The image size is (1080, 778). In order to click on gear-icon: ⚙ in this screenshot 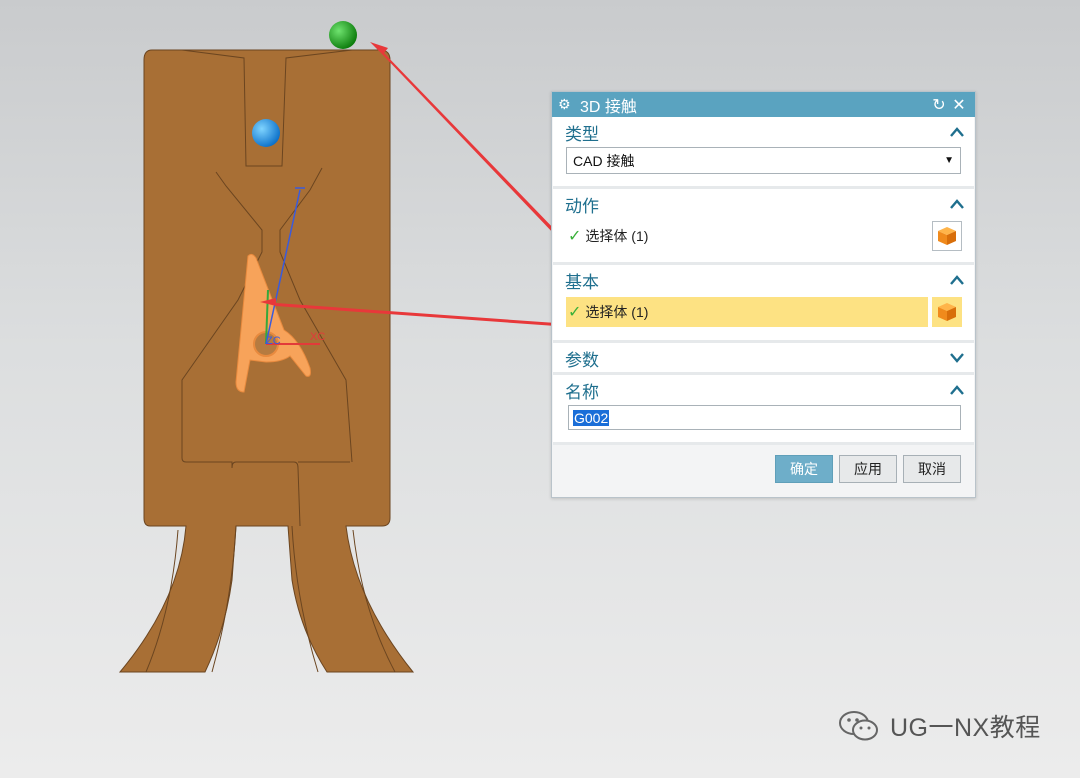, I will do `click(567, 104)`.